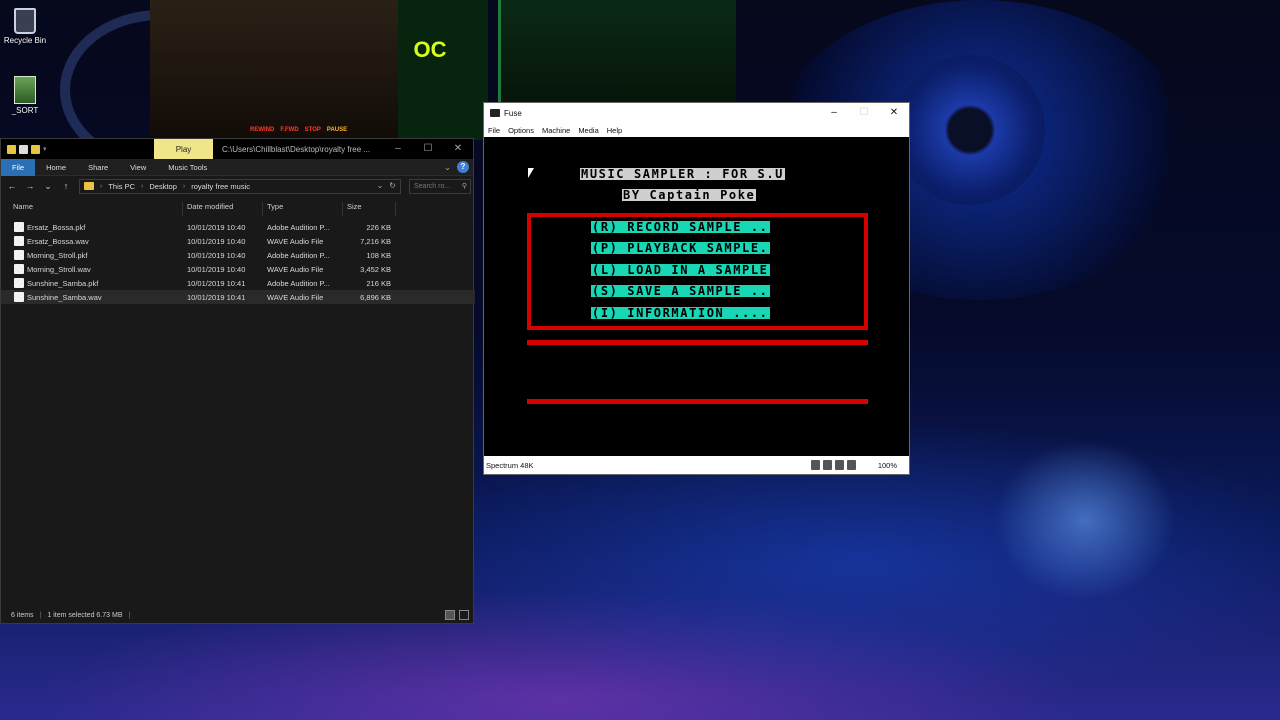  What do you see at coordinates (464, 615) in the screenshot?
I see `large-icons-view-icon` at bounding box center [464, 615].